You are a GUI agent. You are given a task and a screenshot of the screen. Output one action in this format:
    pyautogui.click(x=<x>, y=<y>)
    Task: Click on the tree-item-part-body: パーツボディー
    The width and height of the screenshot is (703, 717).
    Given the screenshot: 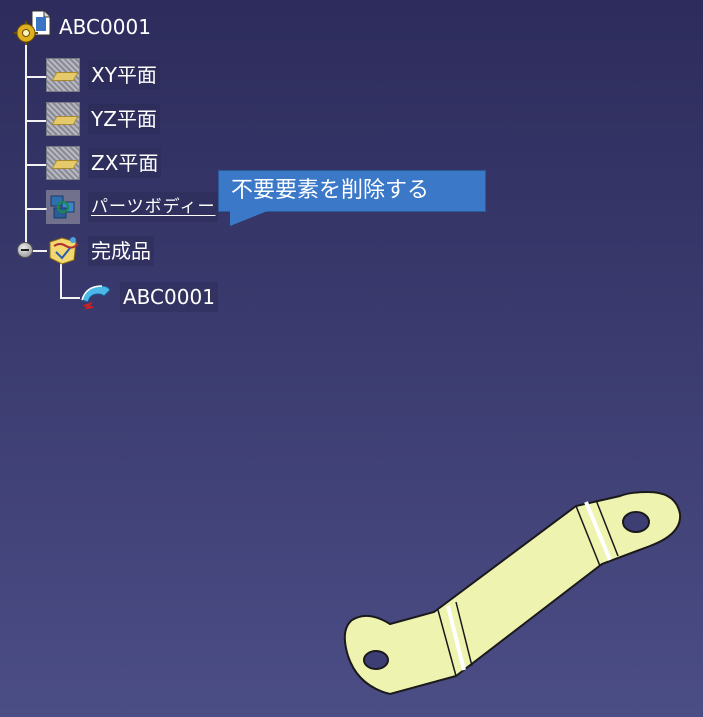 What is the action you would take?
    pyautogui.click(x=132, y=207)
    